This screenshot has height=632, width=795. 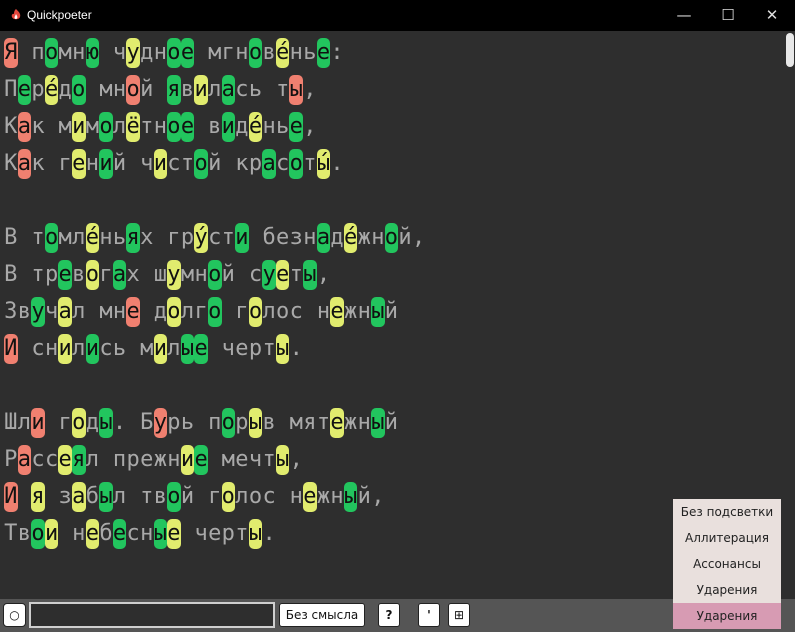 I want to click on letter: м, so click(x=228, y=459).